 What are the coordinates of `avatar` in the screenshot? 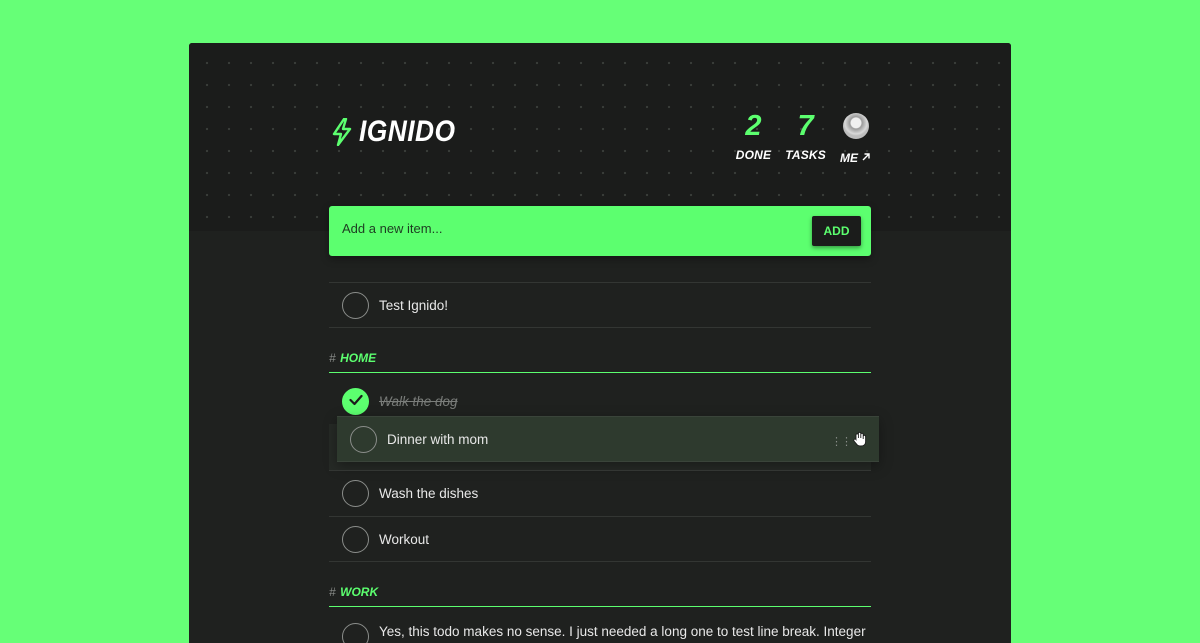 It's located at (855, 126).